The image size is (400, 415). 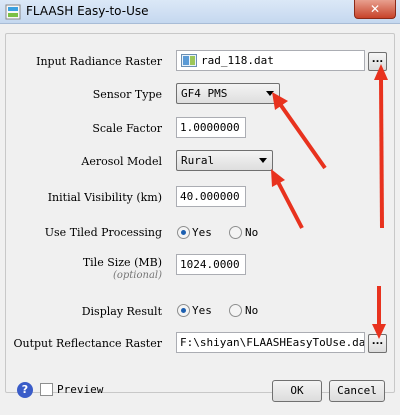 What do you see at coordinates (251, 310) in the screenshot?
I see `display-result-no-label: No` at bounding box center [251, 310].